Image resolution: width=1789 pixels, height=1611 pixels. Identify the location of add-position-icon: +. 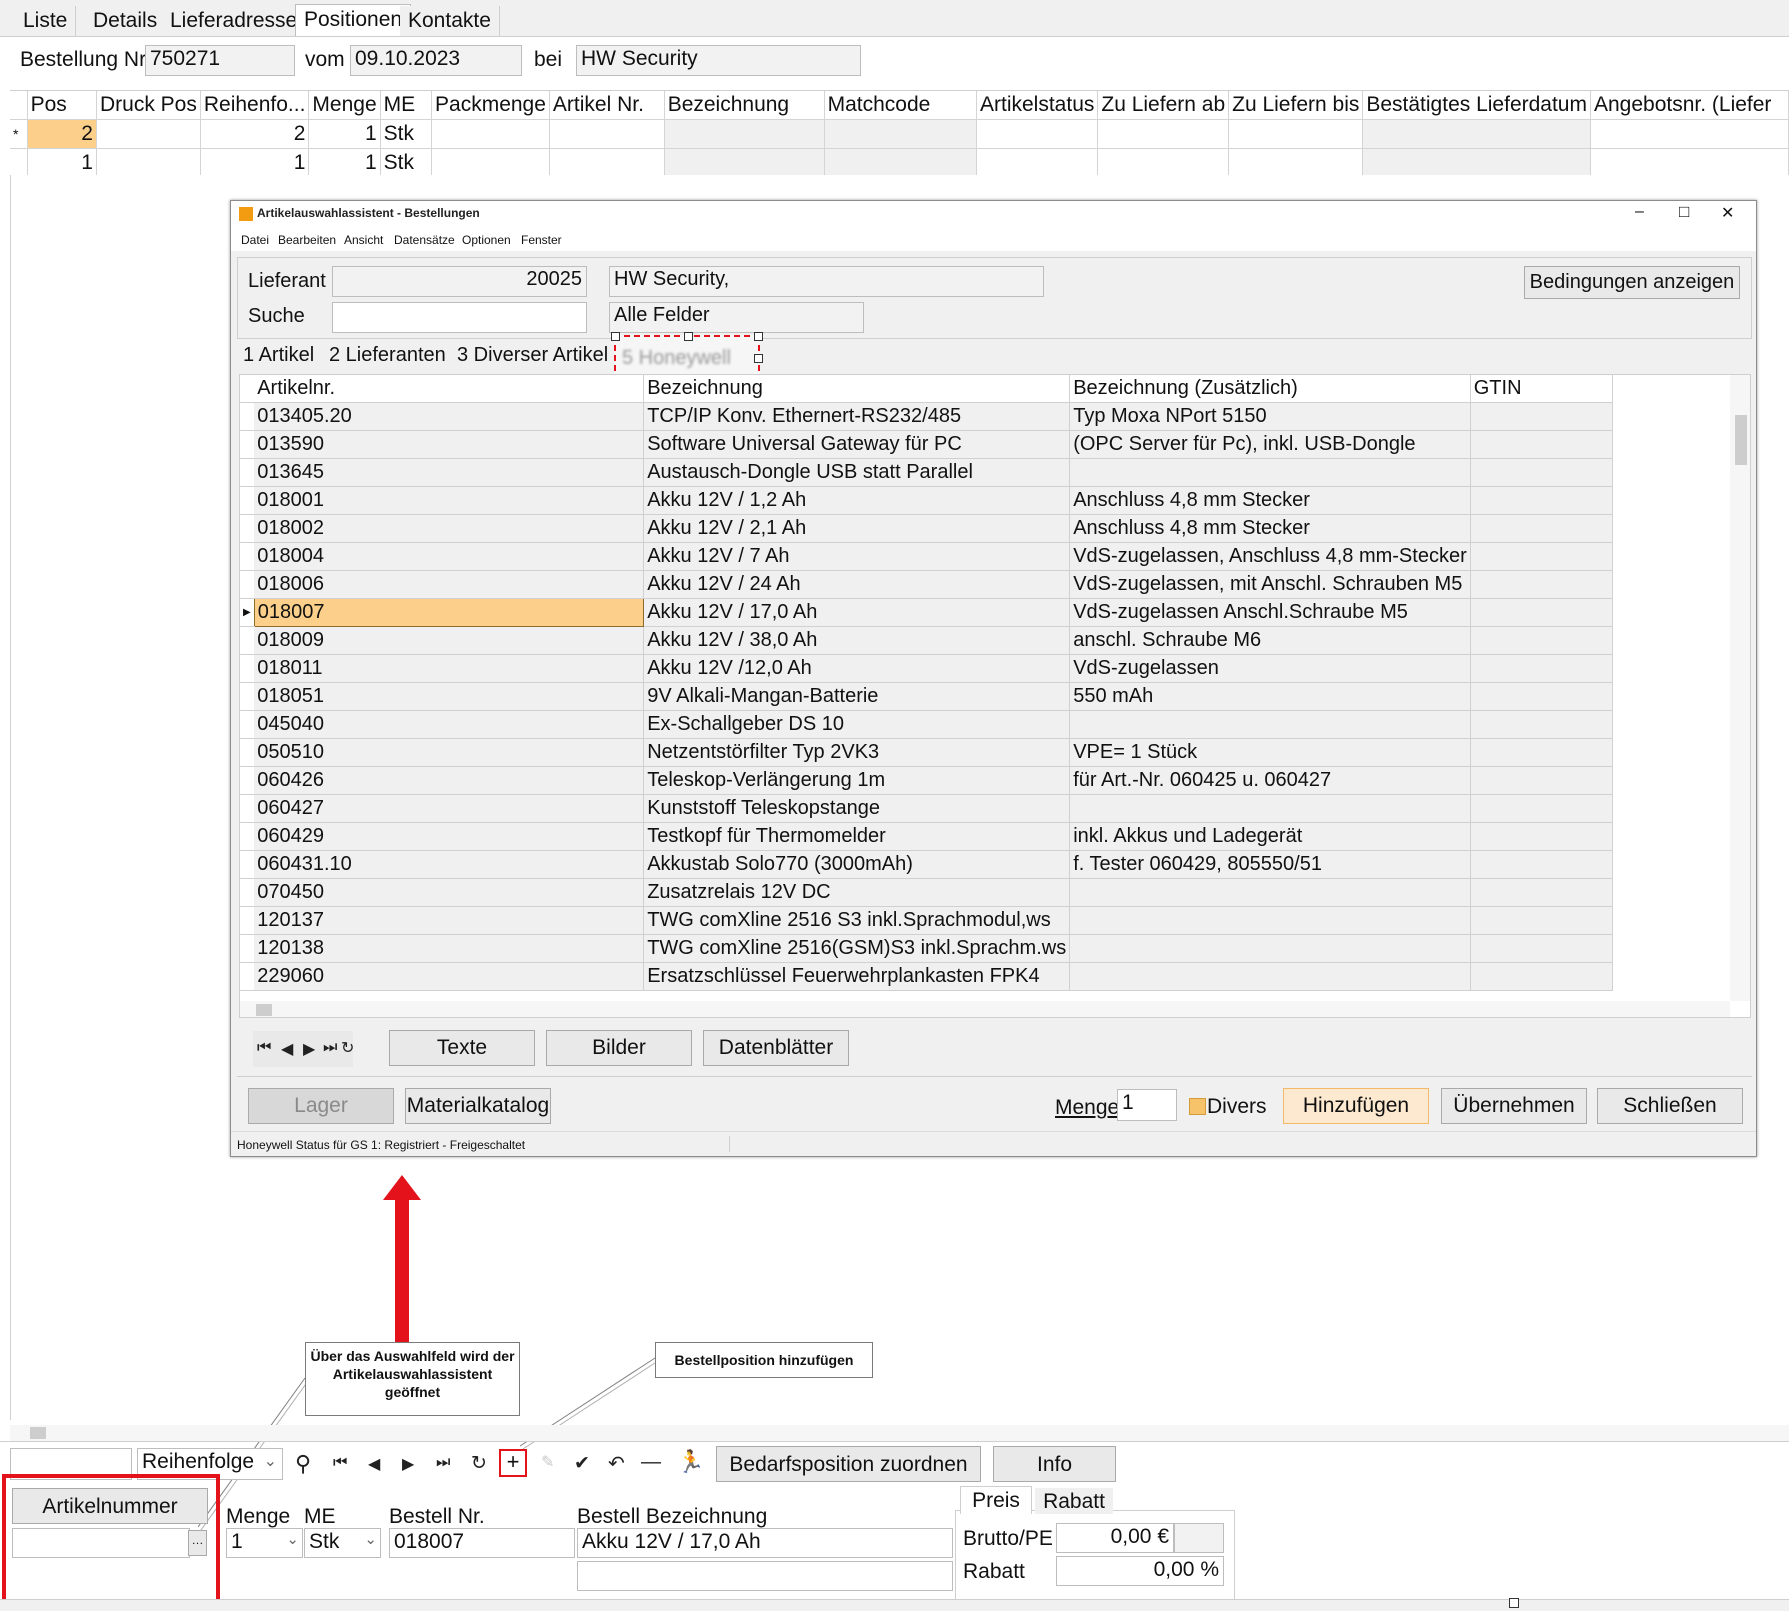
(513, 1463).